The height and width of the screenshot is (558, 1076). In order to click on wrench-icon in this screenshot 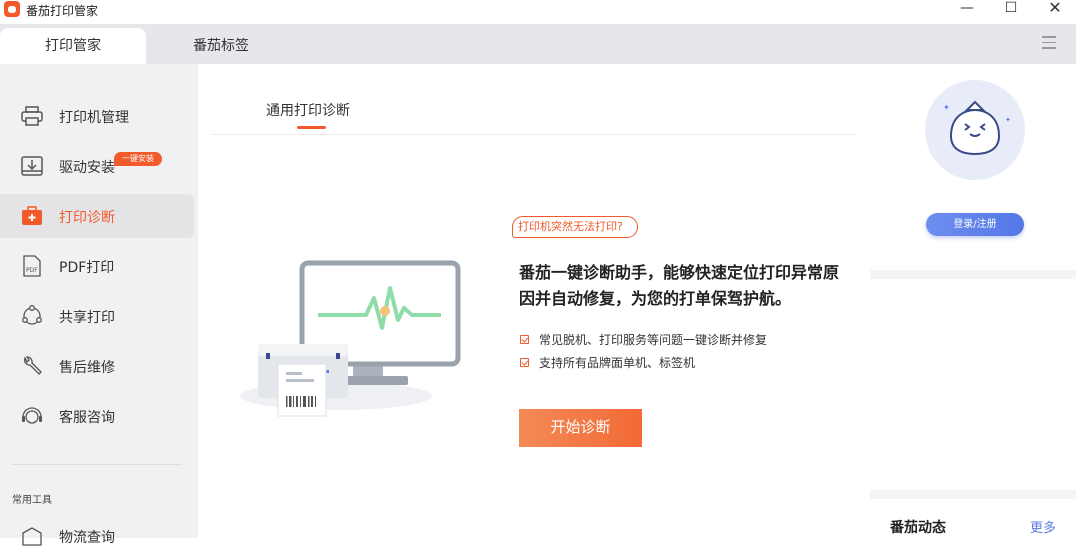, I will do `click(32, 365)`.